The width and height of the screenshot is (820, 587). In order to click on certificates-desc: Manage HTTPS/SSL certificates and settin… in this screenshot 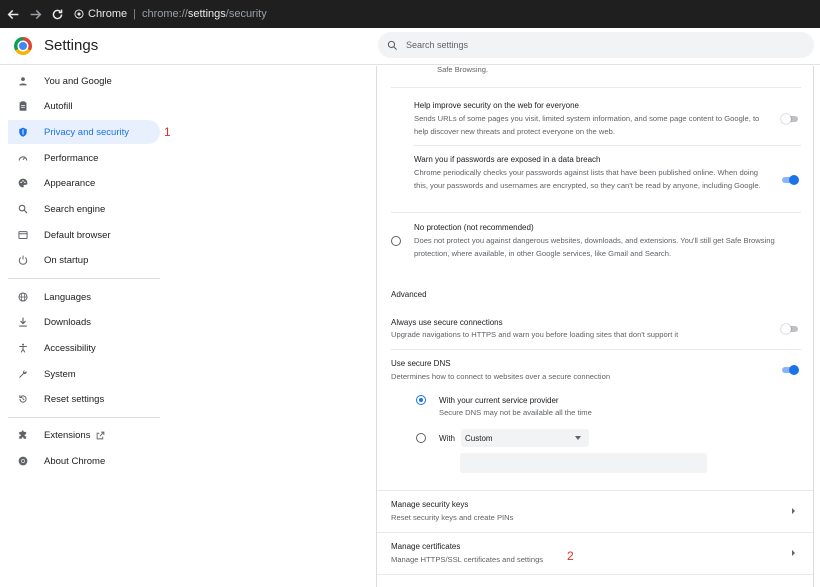, I will do `click(467, 559)`.